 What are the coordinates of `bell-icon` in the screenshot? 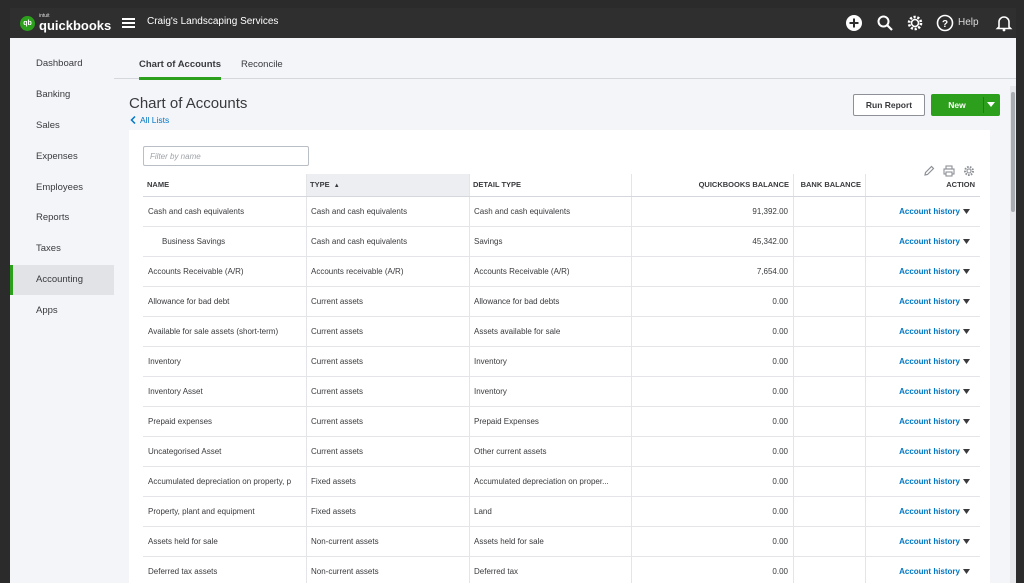 It's located at (1004, 23).